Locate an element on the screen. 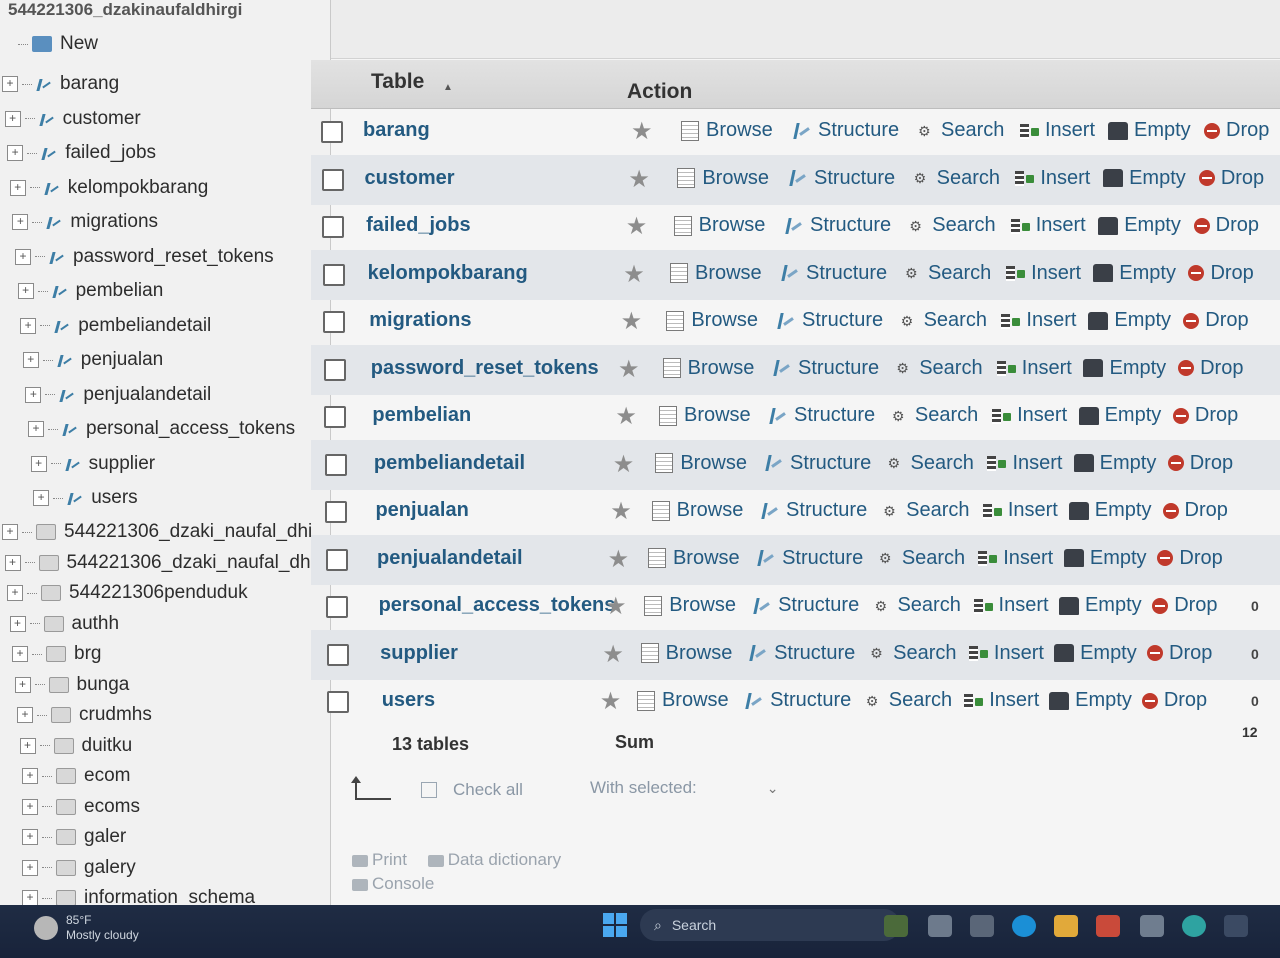  tree-item-label: 544221306_dzaki_naufal_dhi is located at coordinates (191, 563).